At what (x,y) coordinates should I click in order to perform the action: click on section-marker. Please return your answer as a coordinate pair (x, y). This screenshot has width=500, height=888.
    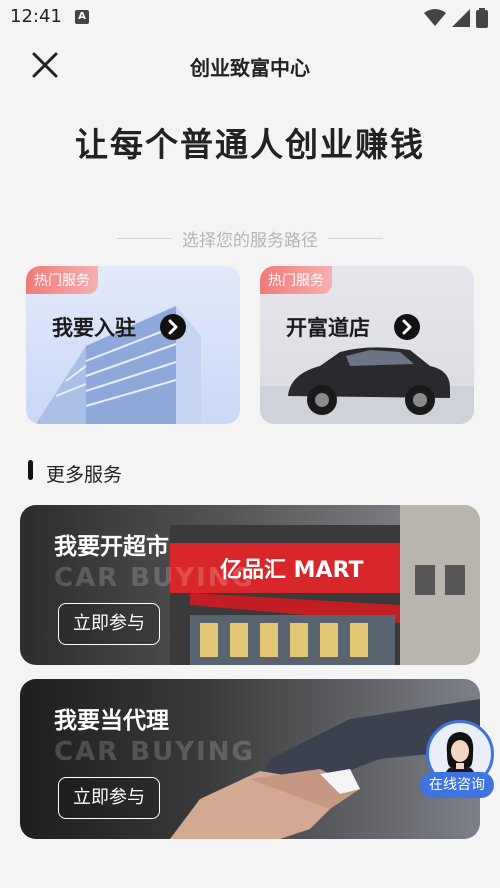
    Looking at the image, I should click on (30, 470).